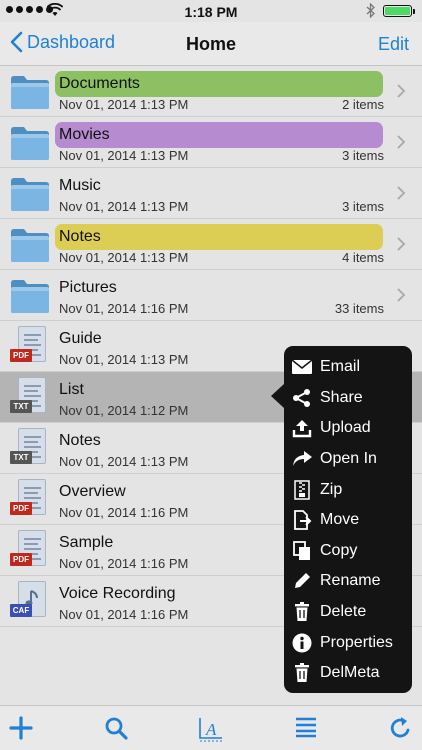 This screenshot has width=422, height=750. I want to click on menu-item-copy: Copy, so click(348, 551).